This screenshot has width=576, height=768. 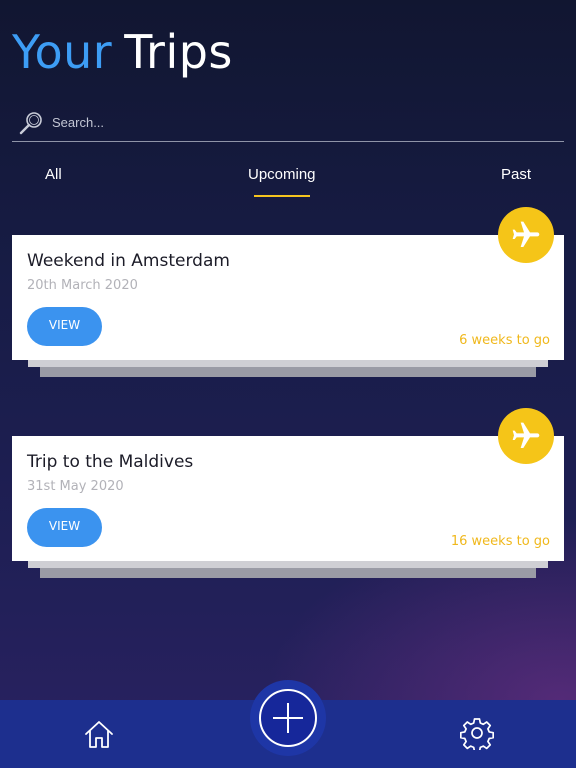 I want to click on trip-countdown: 16 weeks to go, so click(x=500, y=541).